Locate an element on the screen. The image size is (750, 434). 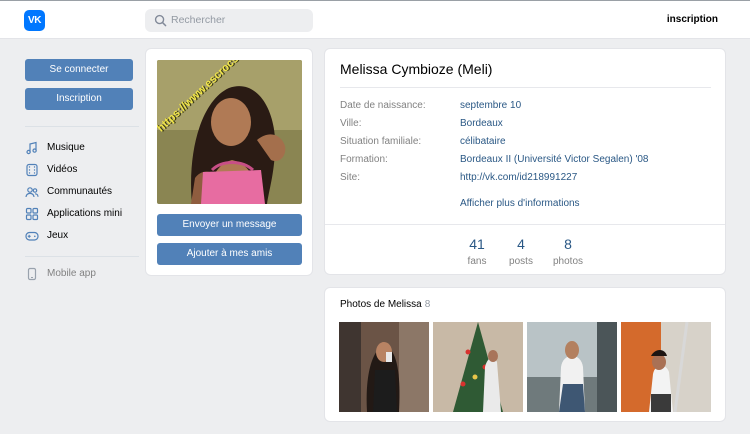
profile-name: Melissa Cymbioze (Meli) is located at coordinates (416, 69).